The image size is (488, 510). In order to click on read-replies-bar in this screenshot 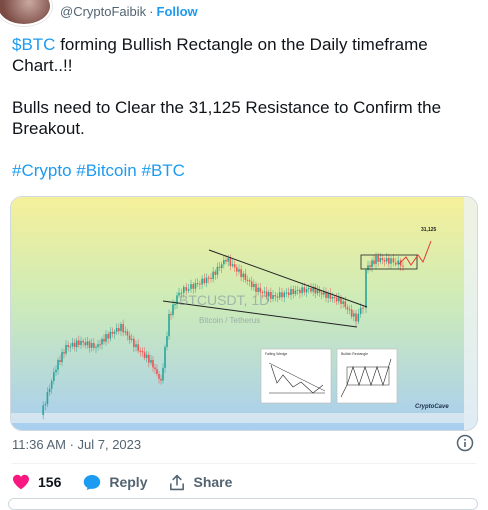, I will do `click(243, 504)`.